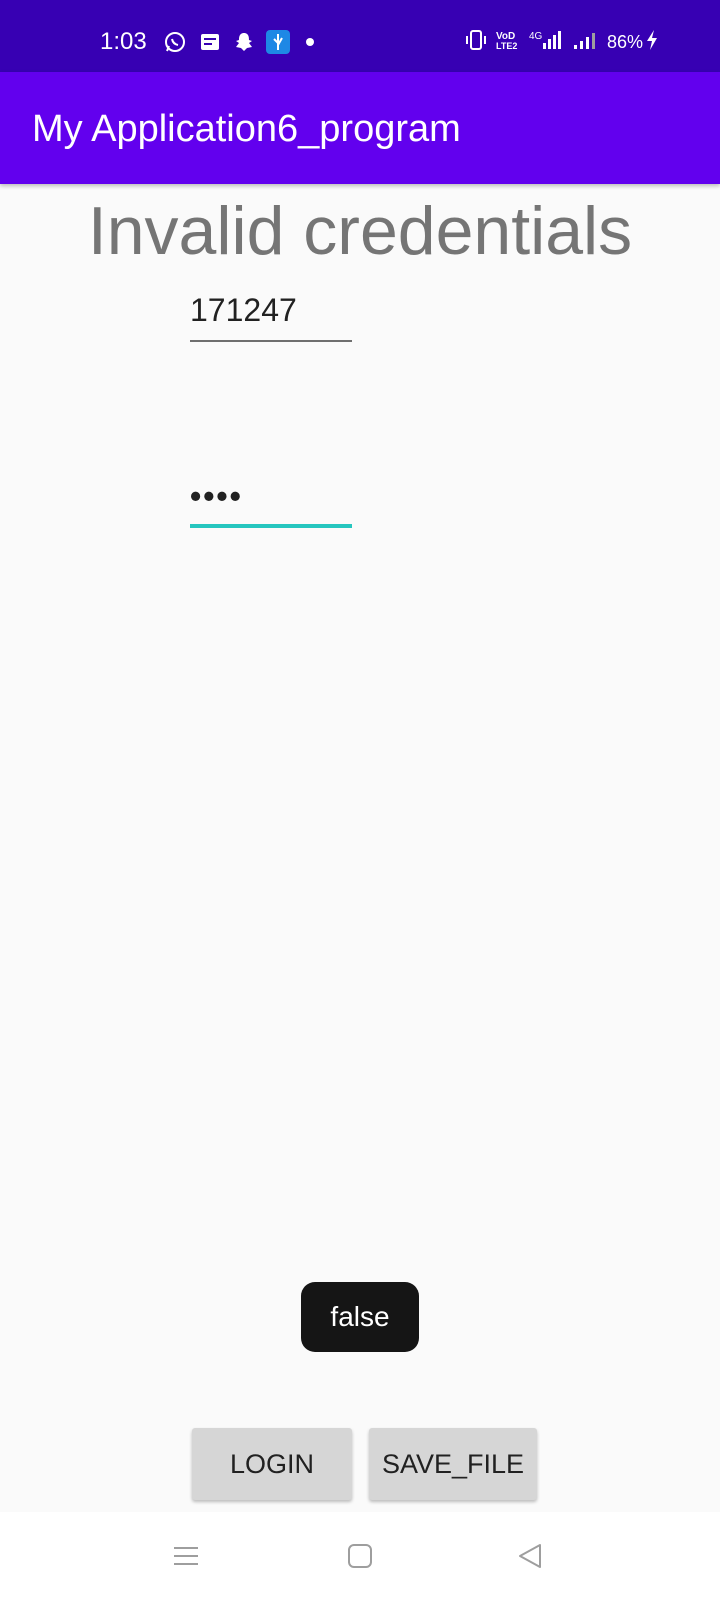  Describe the element at coordinates (530, 1556) in the screenshot. I see `back-icon` at that location.